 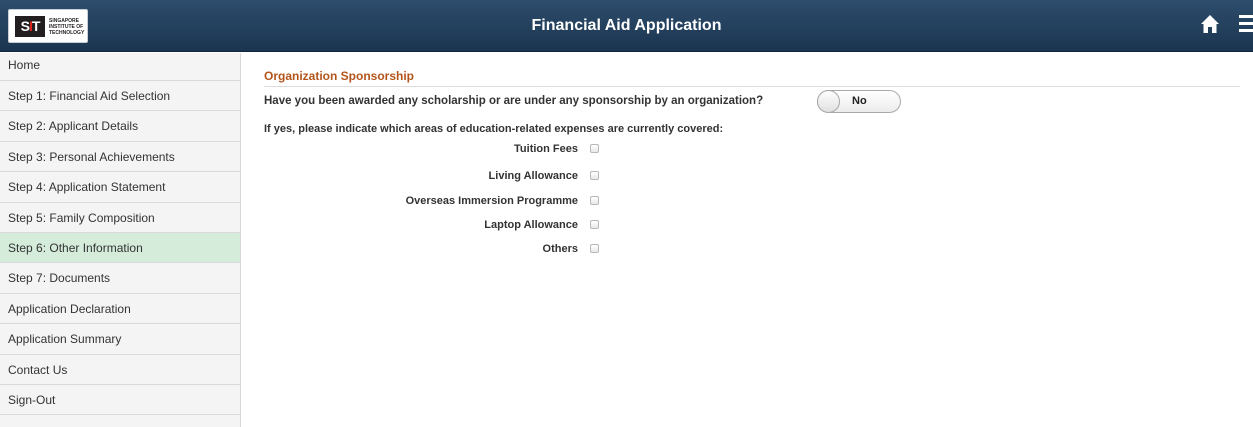 What do you see at coordinates (120, 217) in the screenshot?
I see `sidebar-item-step-5: Step 5: Family Composition` at bounding box center [120, 217].